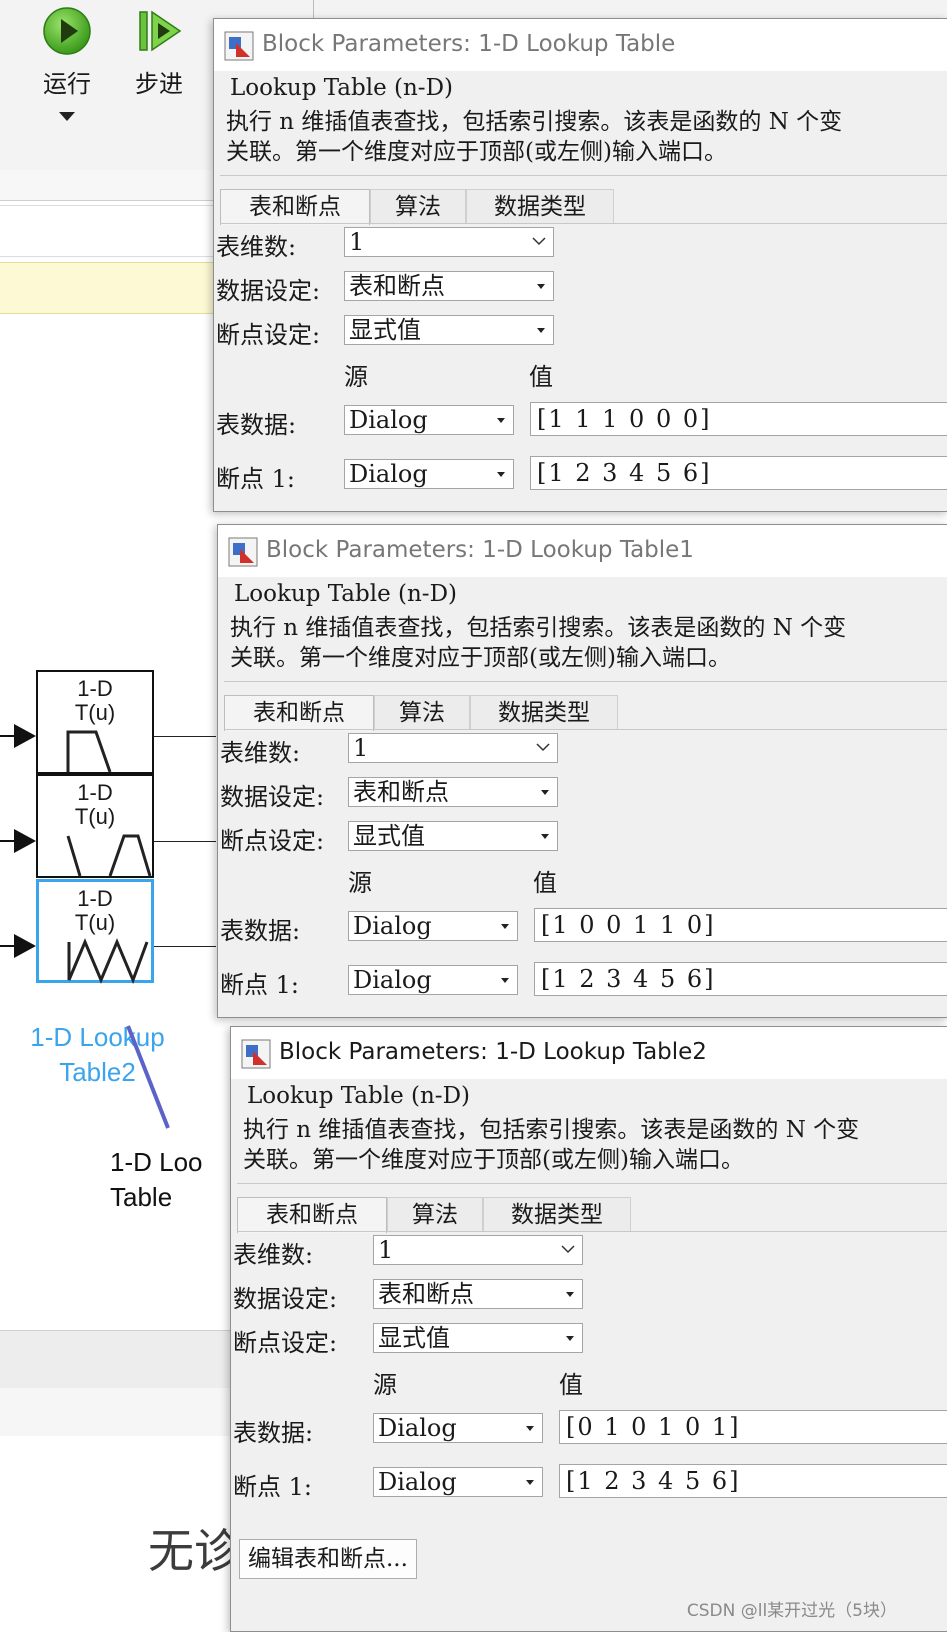  I want to click on block-name: 1-D Loo Table, so click(170, 1180).